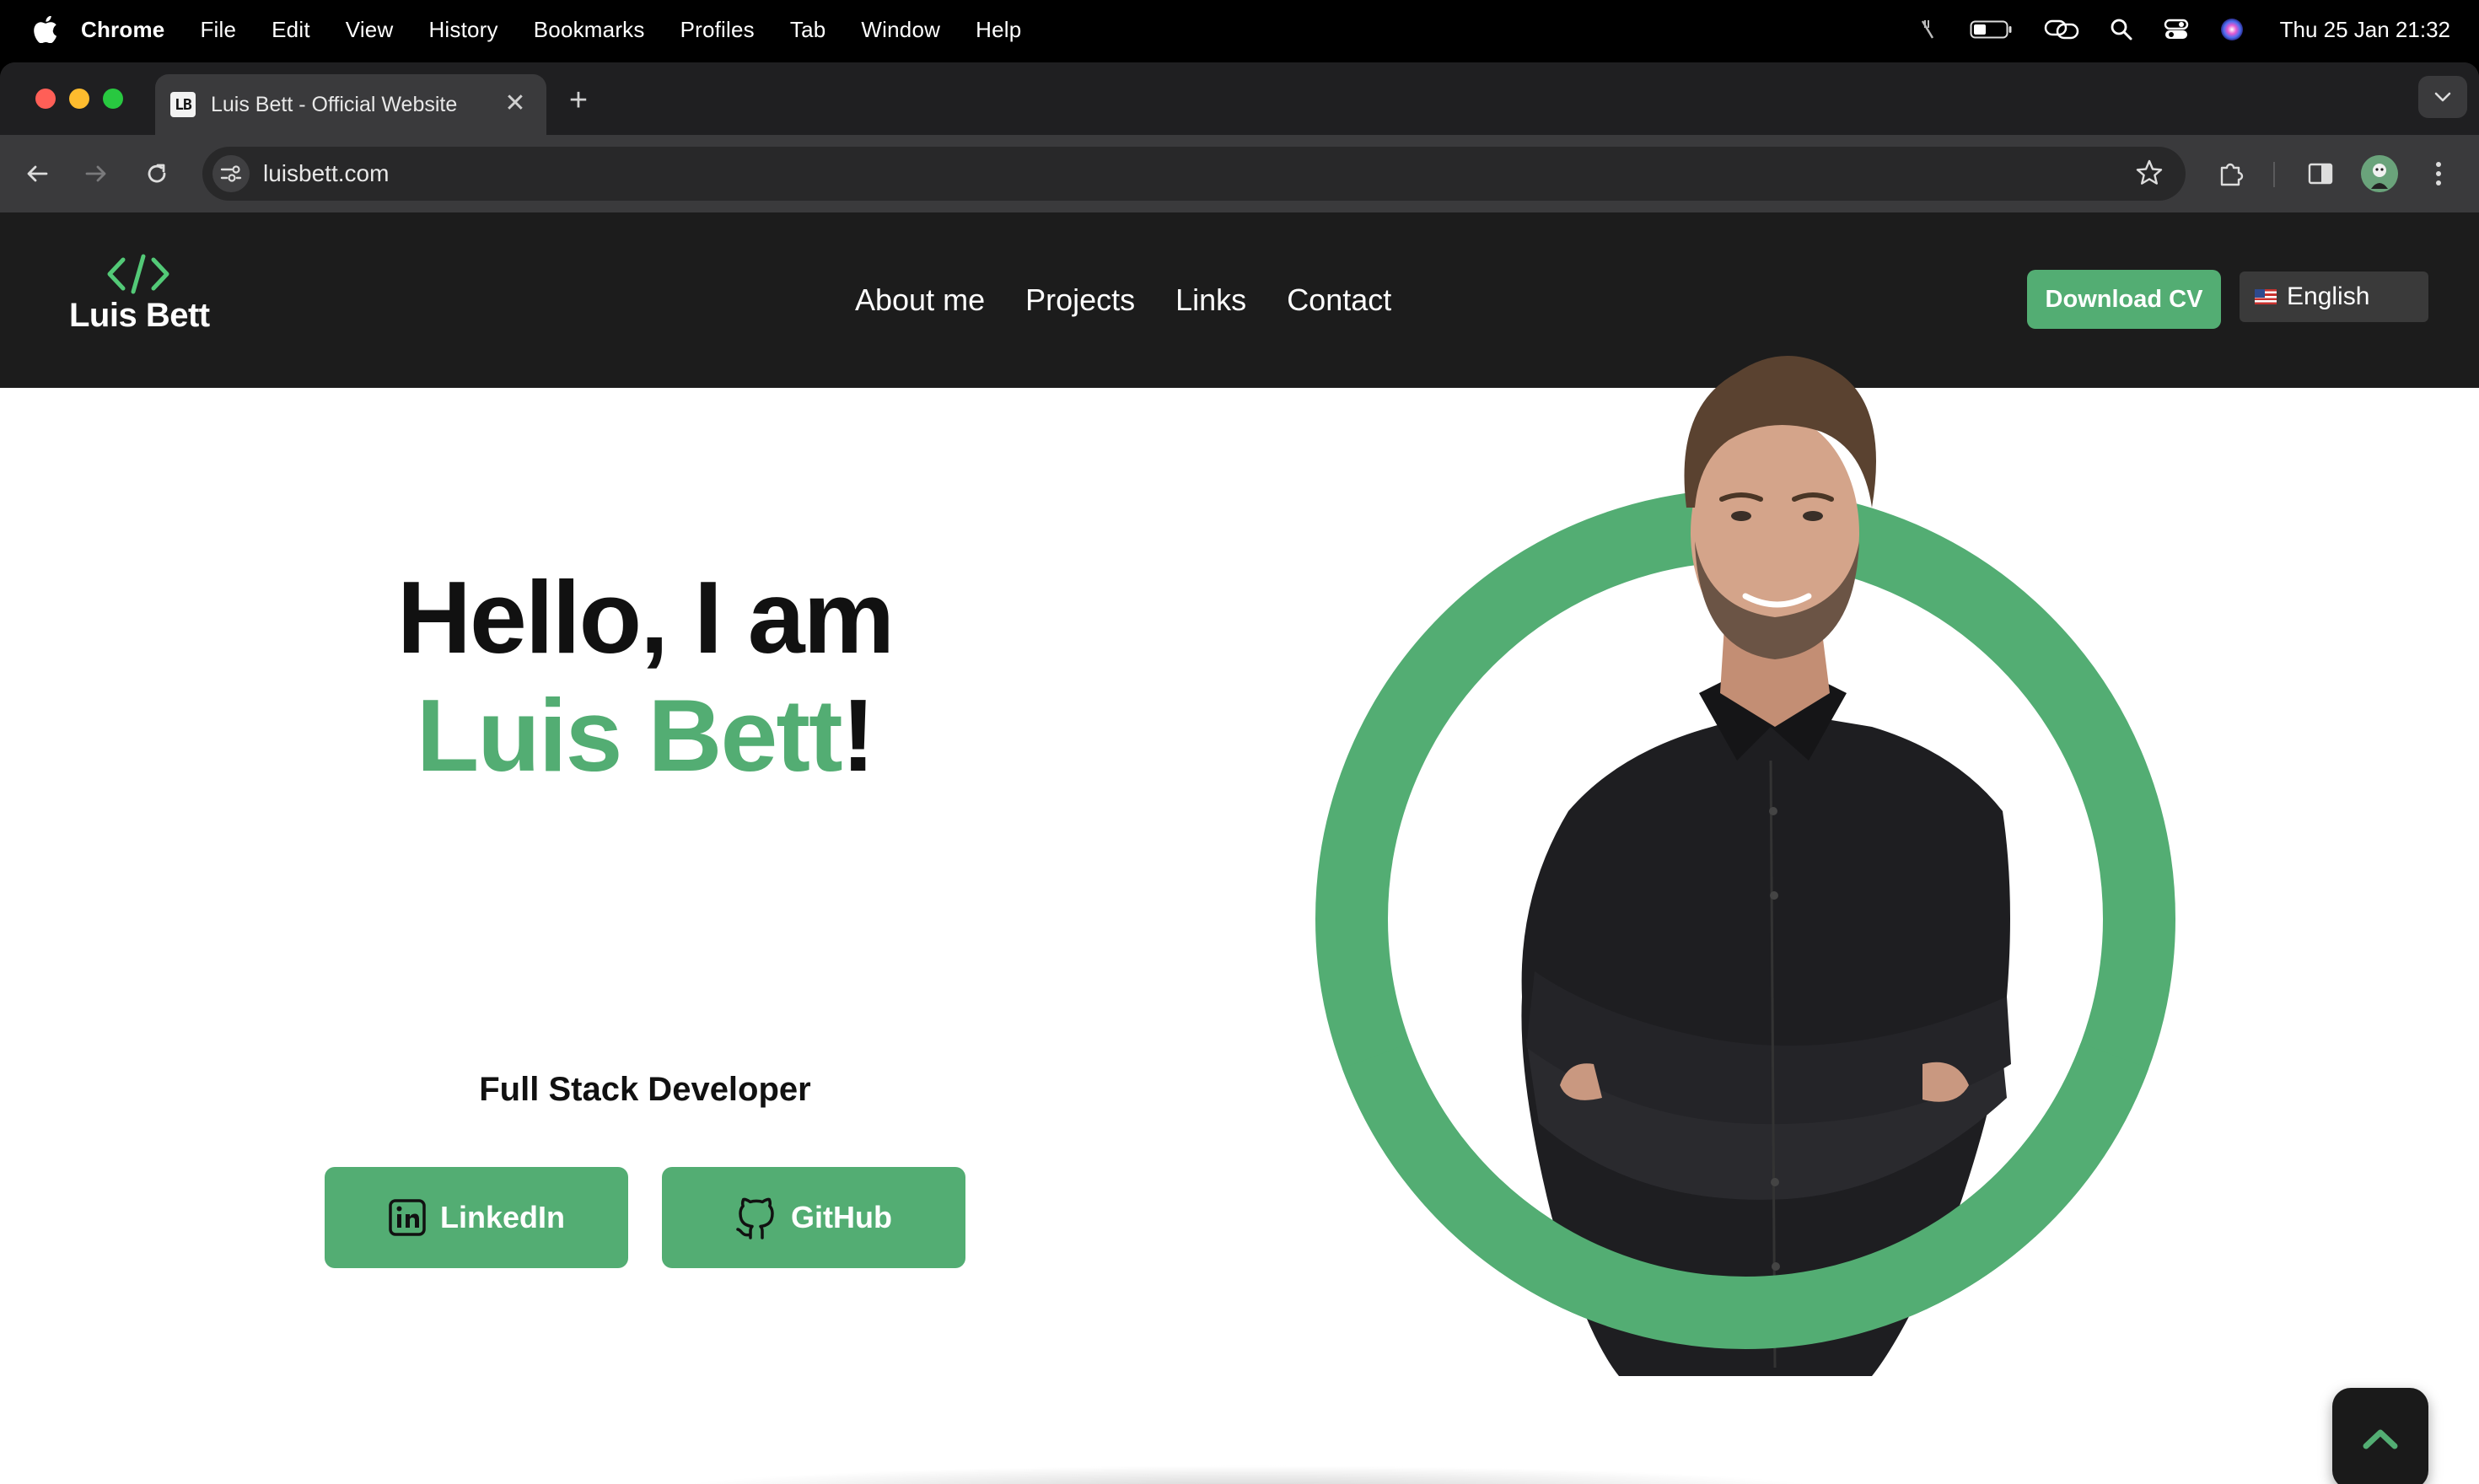 The image size is (2479, 1484). I want to click on hero-greeting: Hello, I am, so click(645, 617).